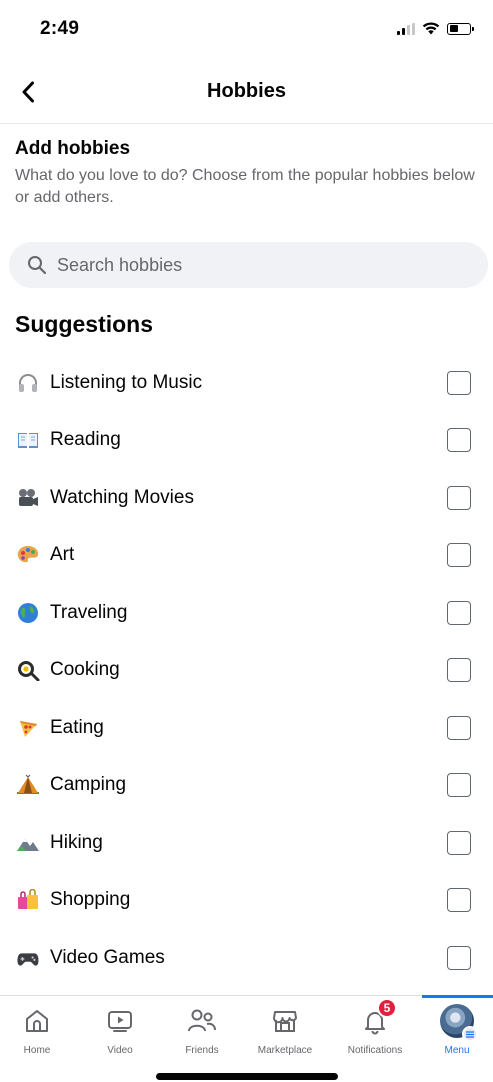 Image resolution: width=493 pixels, height=1082 pixels. What do you see at coordinates (37, 265) in the screenshot?
I see `search-icon` at bounding box center [37, 265].